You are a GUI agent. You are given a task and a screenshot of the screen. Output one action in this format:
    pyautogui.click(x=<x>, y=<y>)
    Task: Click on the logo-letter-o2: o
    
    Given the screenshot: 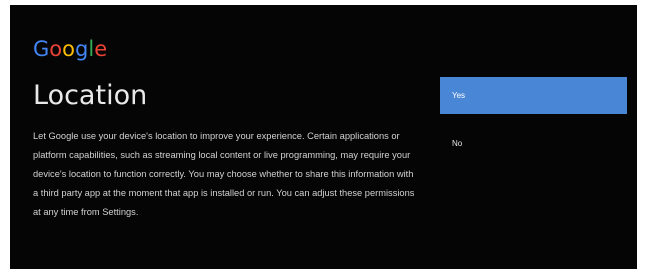 What is the action you would take?
    pyautogui.click(x=68, y=49)
    